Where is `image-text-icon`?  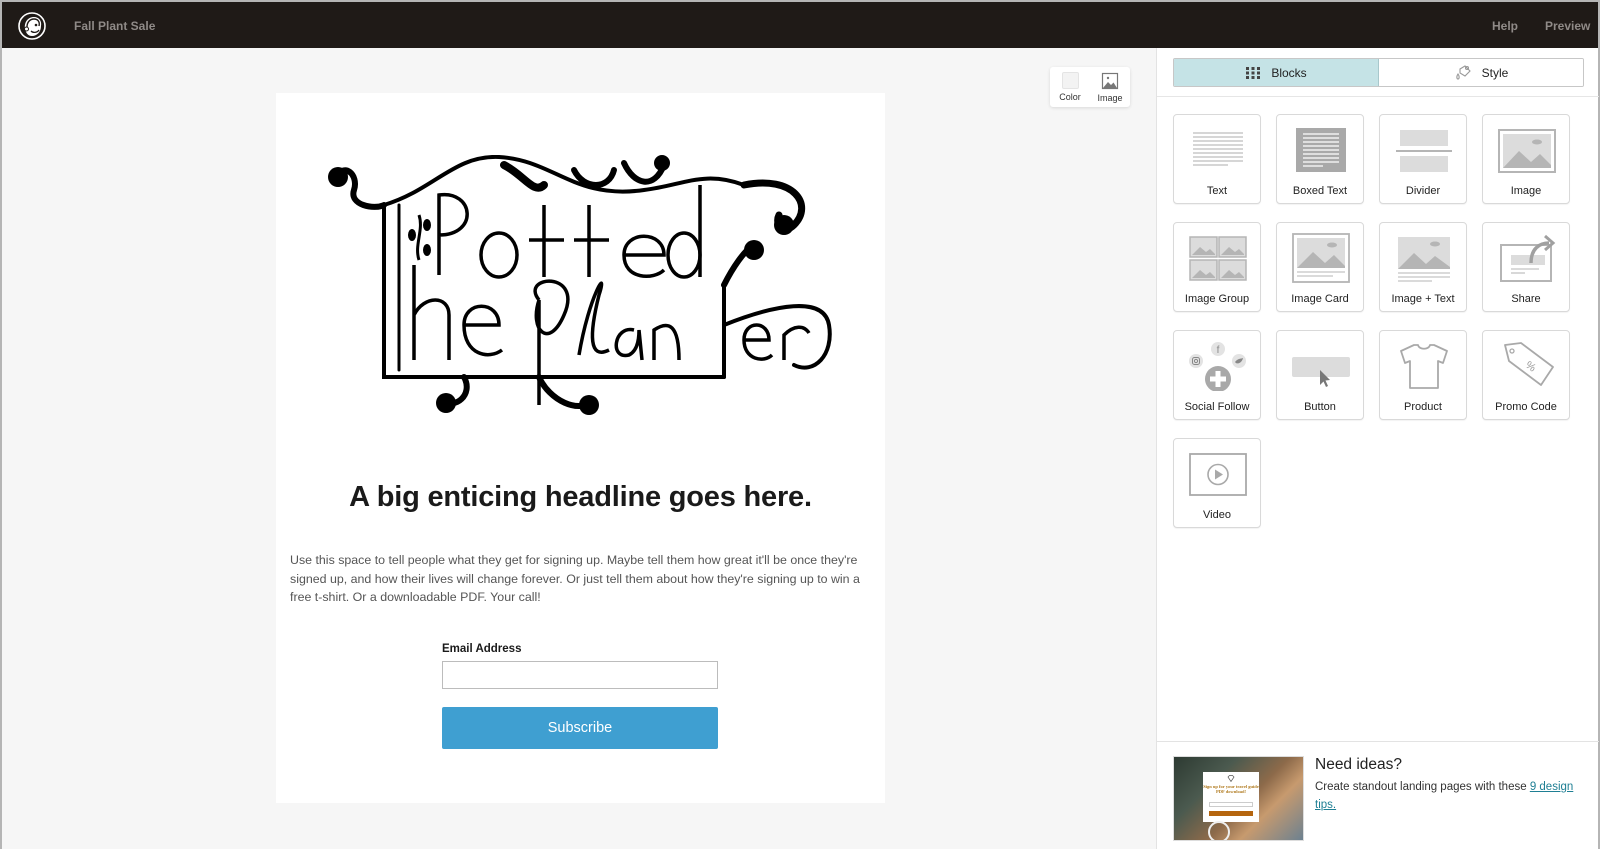
image-text-icon is located at coordinates (1424, 259).